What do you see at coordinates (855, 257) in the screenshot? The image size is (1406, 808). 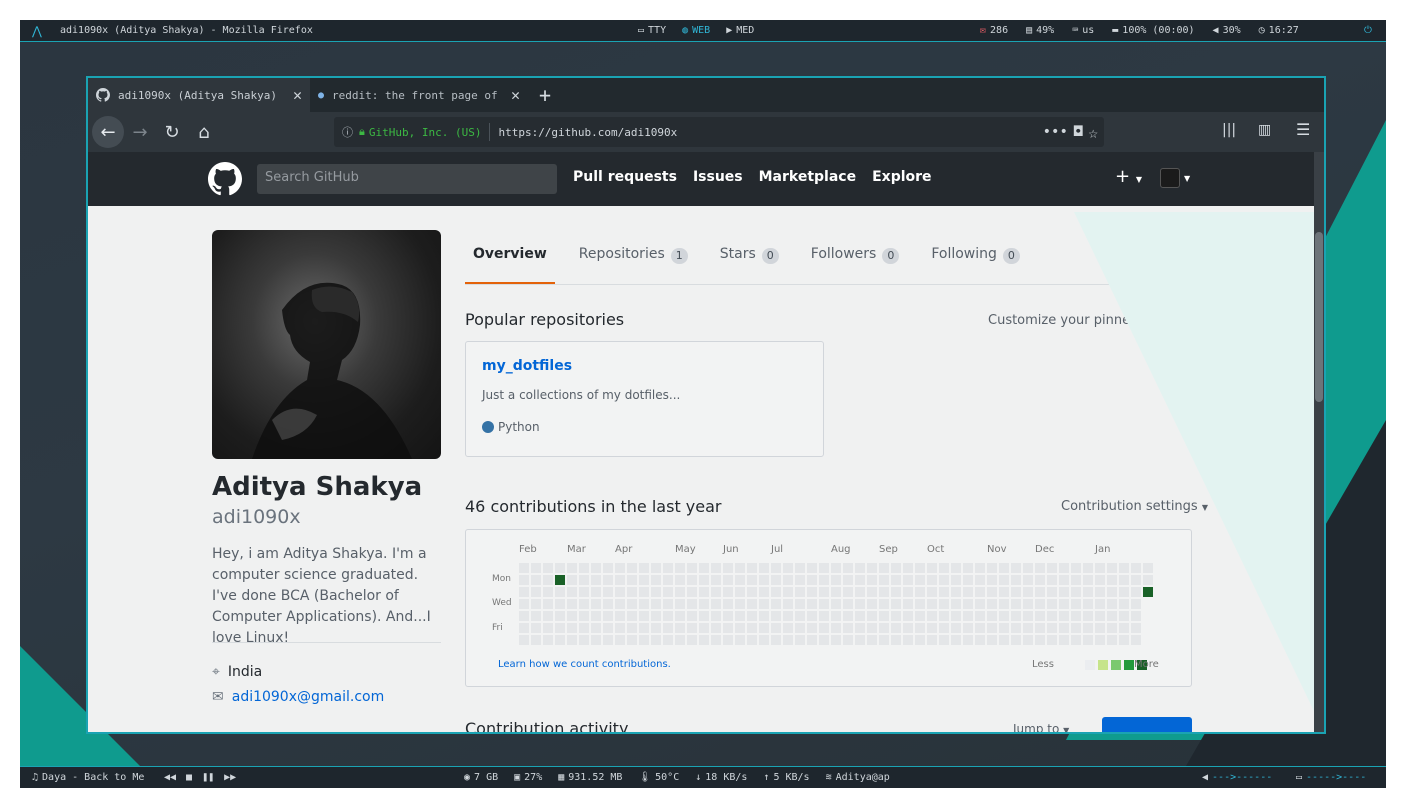 I see `tab-followers: Followers 0` at bounding box center [855, 257].